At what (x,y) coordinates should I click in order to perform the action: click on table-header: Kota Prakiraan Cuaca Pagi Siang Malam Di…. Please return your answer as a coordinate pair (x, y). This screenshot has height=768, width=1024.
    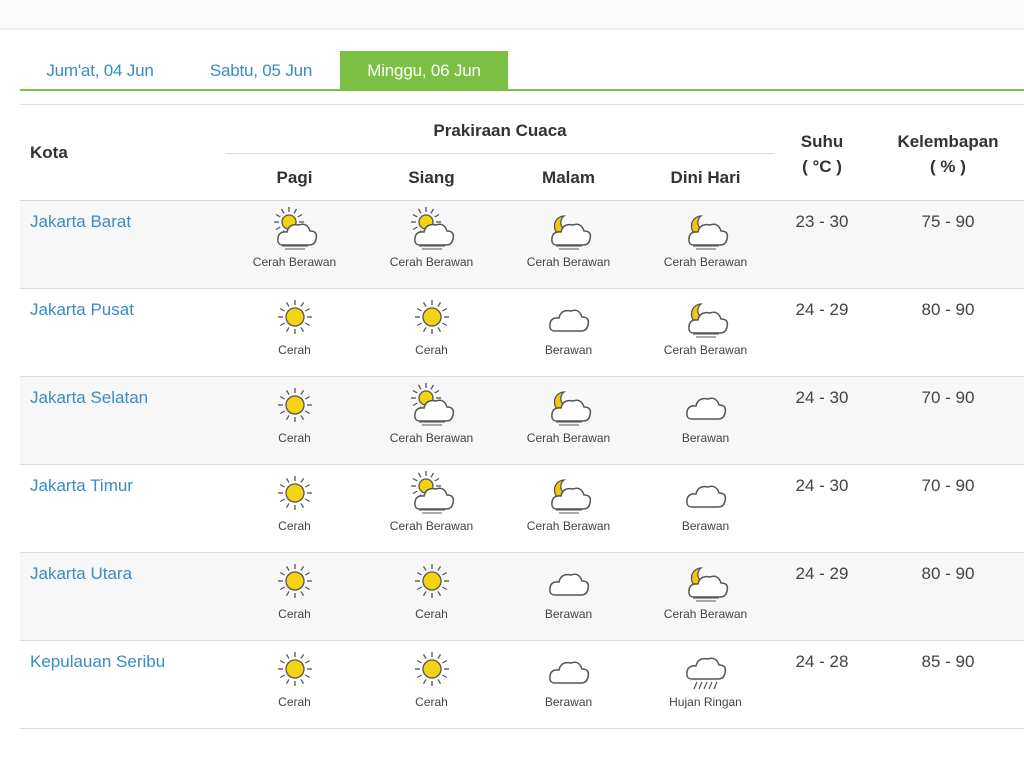
    Looking at the image, I should click on (522, 153).